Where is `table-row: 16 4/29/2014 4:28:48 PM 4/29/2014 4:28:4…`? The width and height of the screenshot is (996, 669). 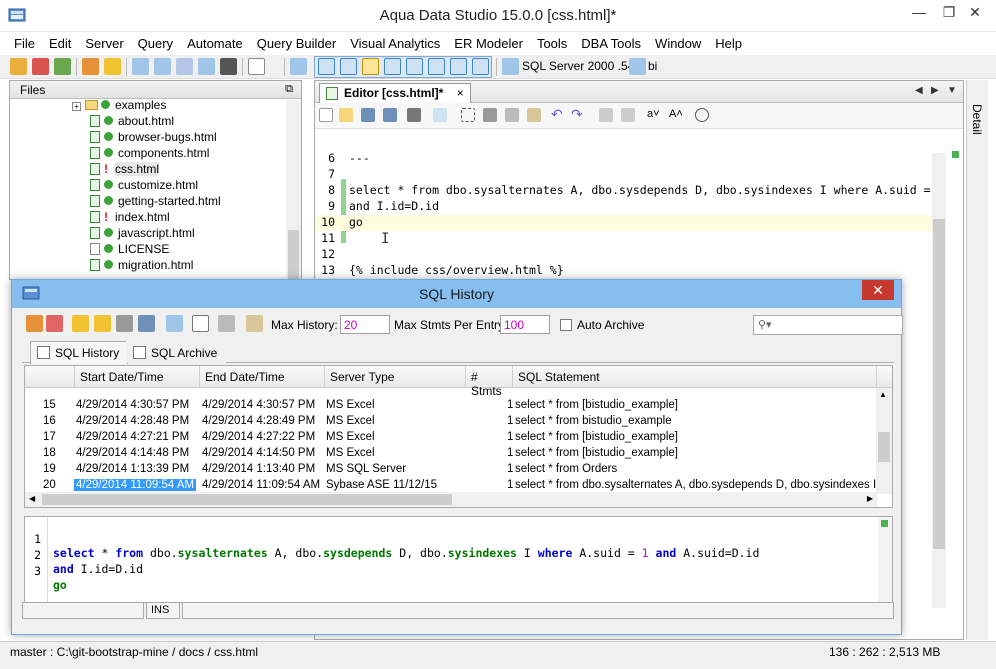
table-row: 16 4/29/2014 4:28:48 PM 4/29/2014 4:28:4… is located at coordinates (451, 422).